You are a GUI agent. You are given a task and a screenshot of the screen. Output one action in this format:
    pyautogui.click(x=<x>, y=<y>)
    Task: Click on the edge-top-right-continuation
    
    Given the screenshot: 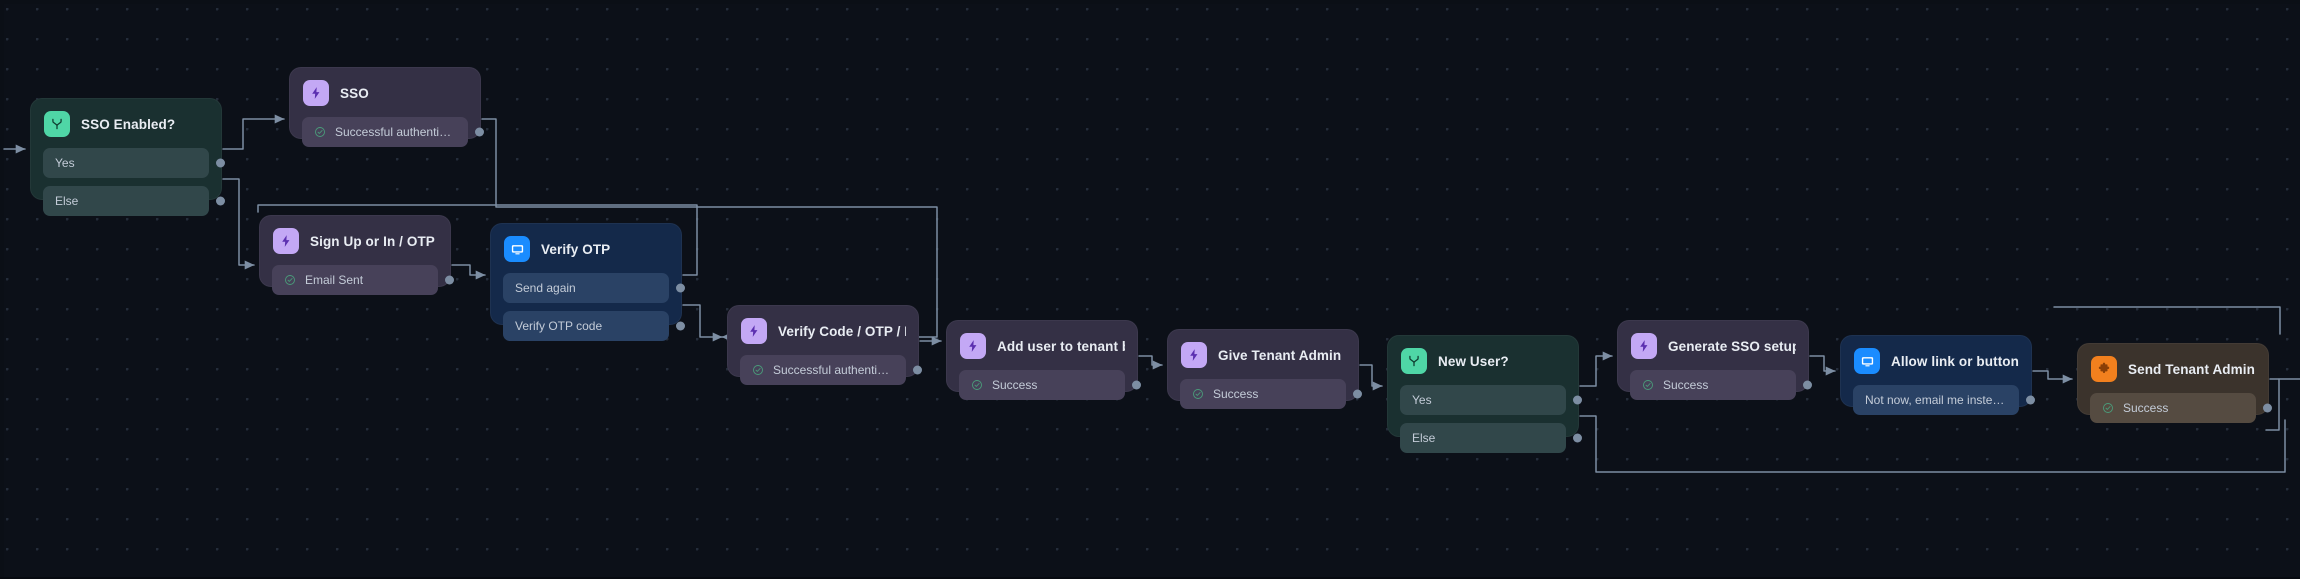 What is the action you would take?
    pyautogui.click(x=2167, y=320)
    